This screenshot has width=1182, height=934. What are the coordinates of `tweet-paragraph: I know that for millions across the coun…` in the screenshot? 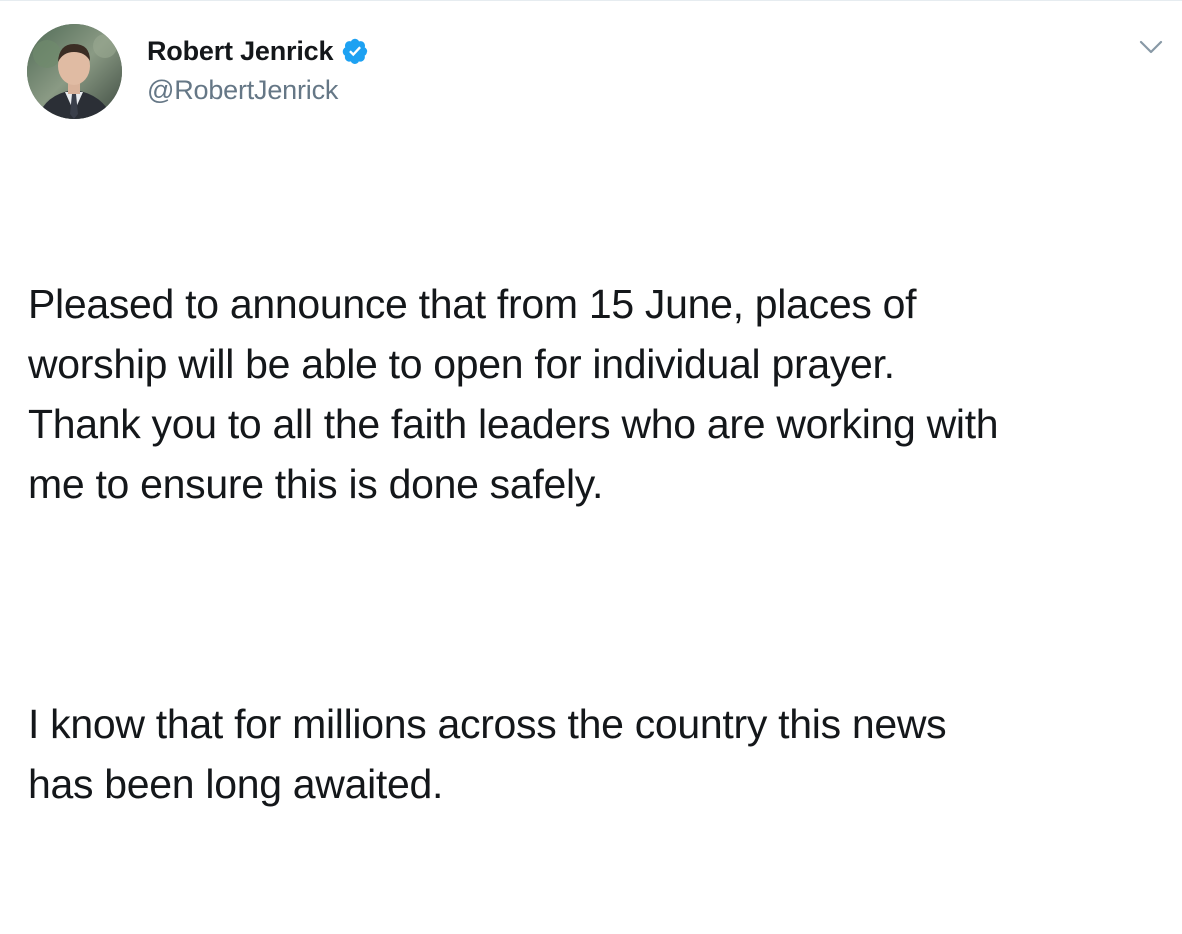 It's located at (487, 754).